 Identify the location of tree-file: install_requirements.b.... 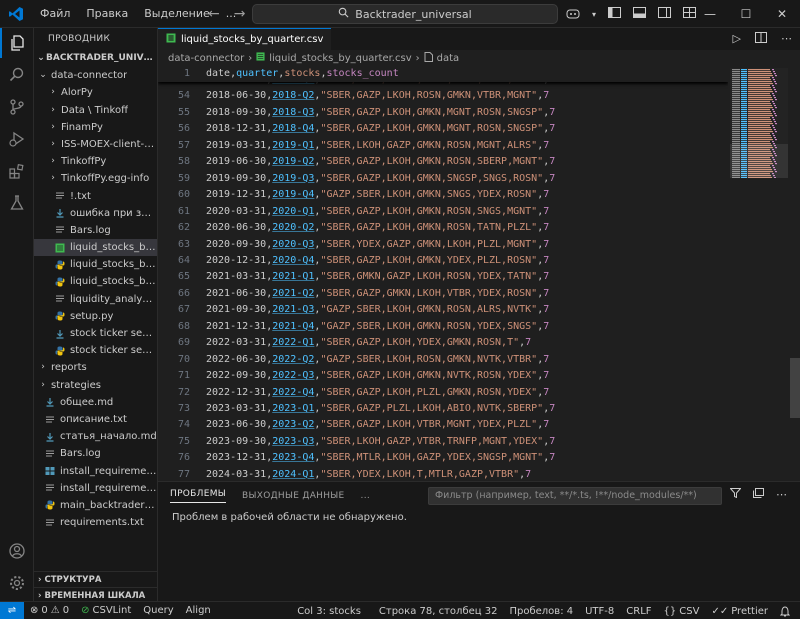
(95, 471).